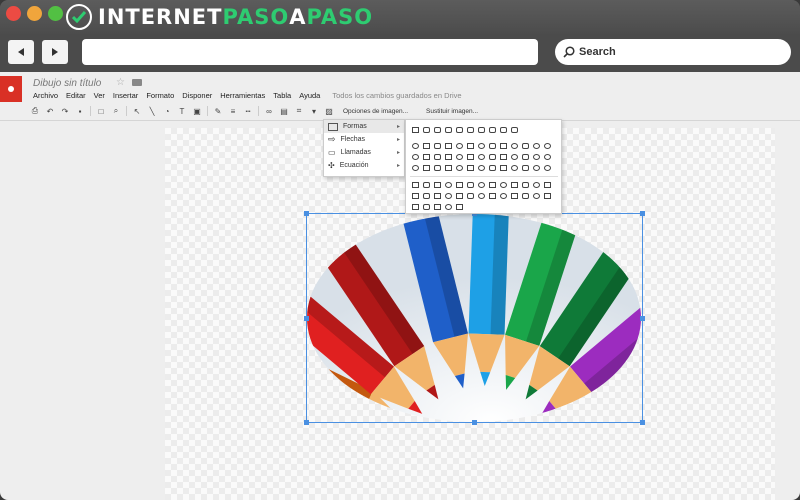 This screenshot has width=800, height=500. Describe the element at coordinates (364, 139) in the screenshot. I see `menu-item-arrows: ⇨ Flechas ▸` at that location.